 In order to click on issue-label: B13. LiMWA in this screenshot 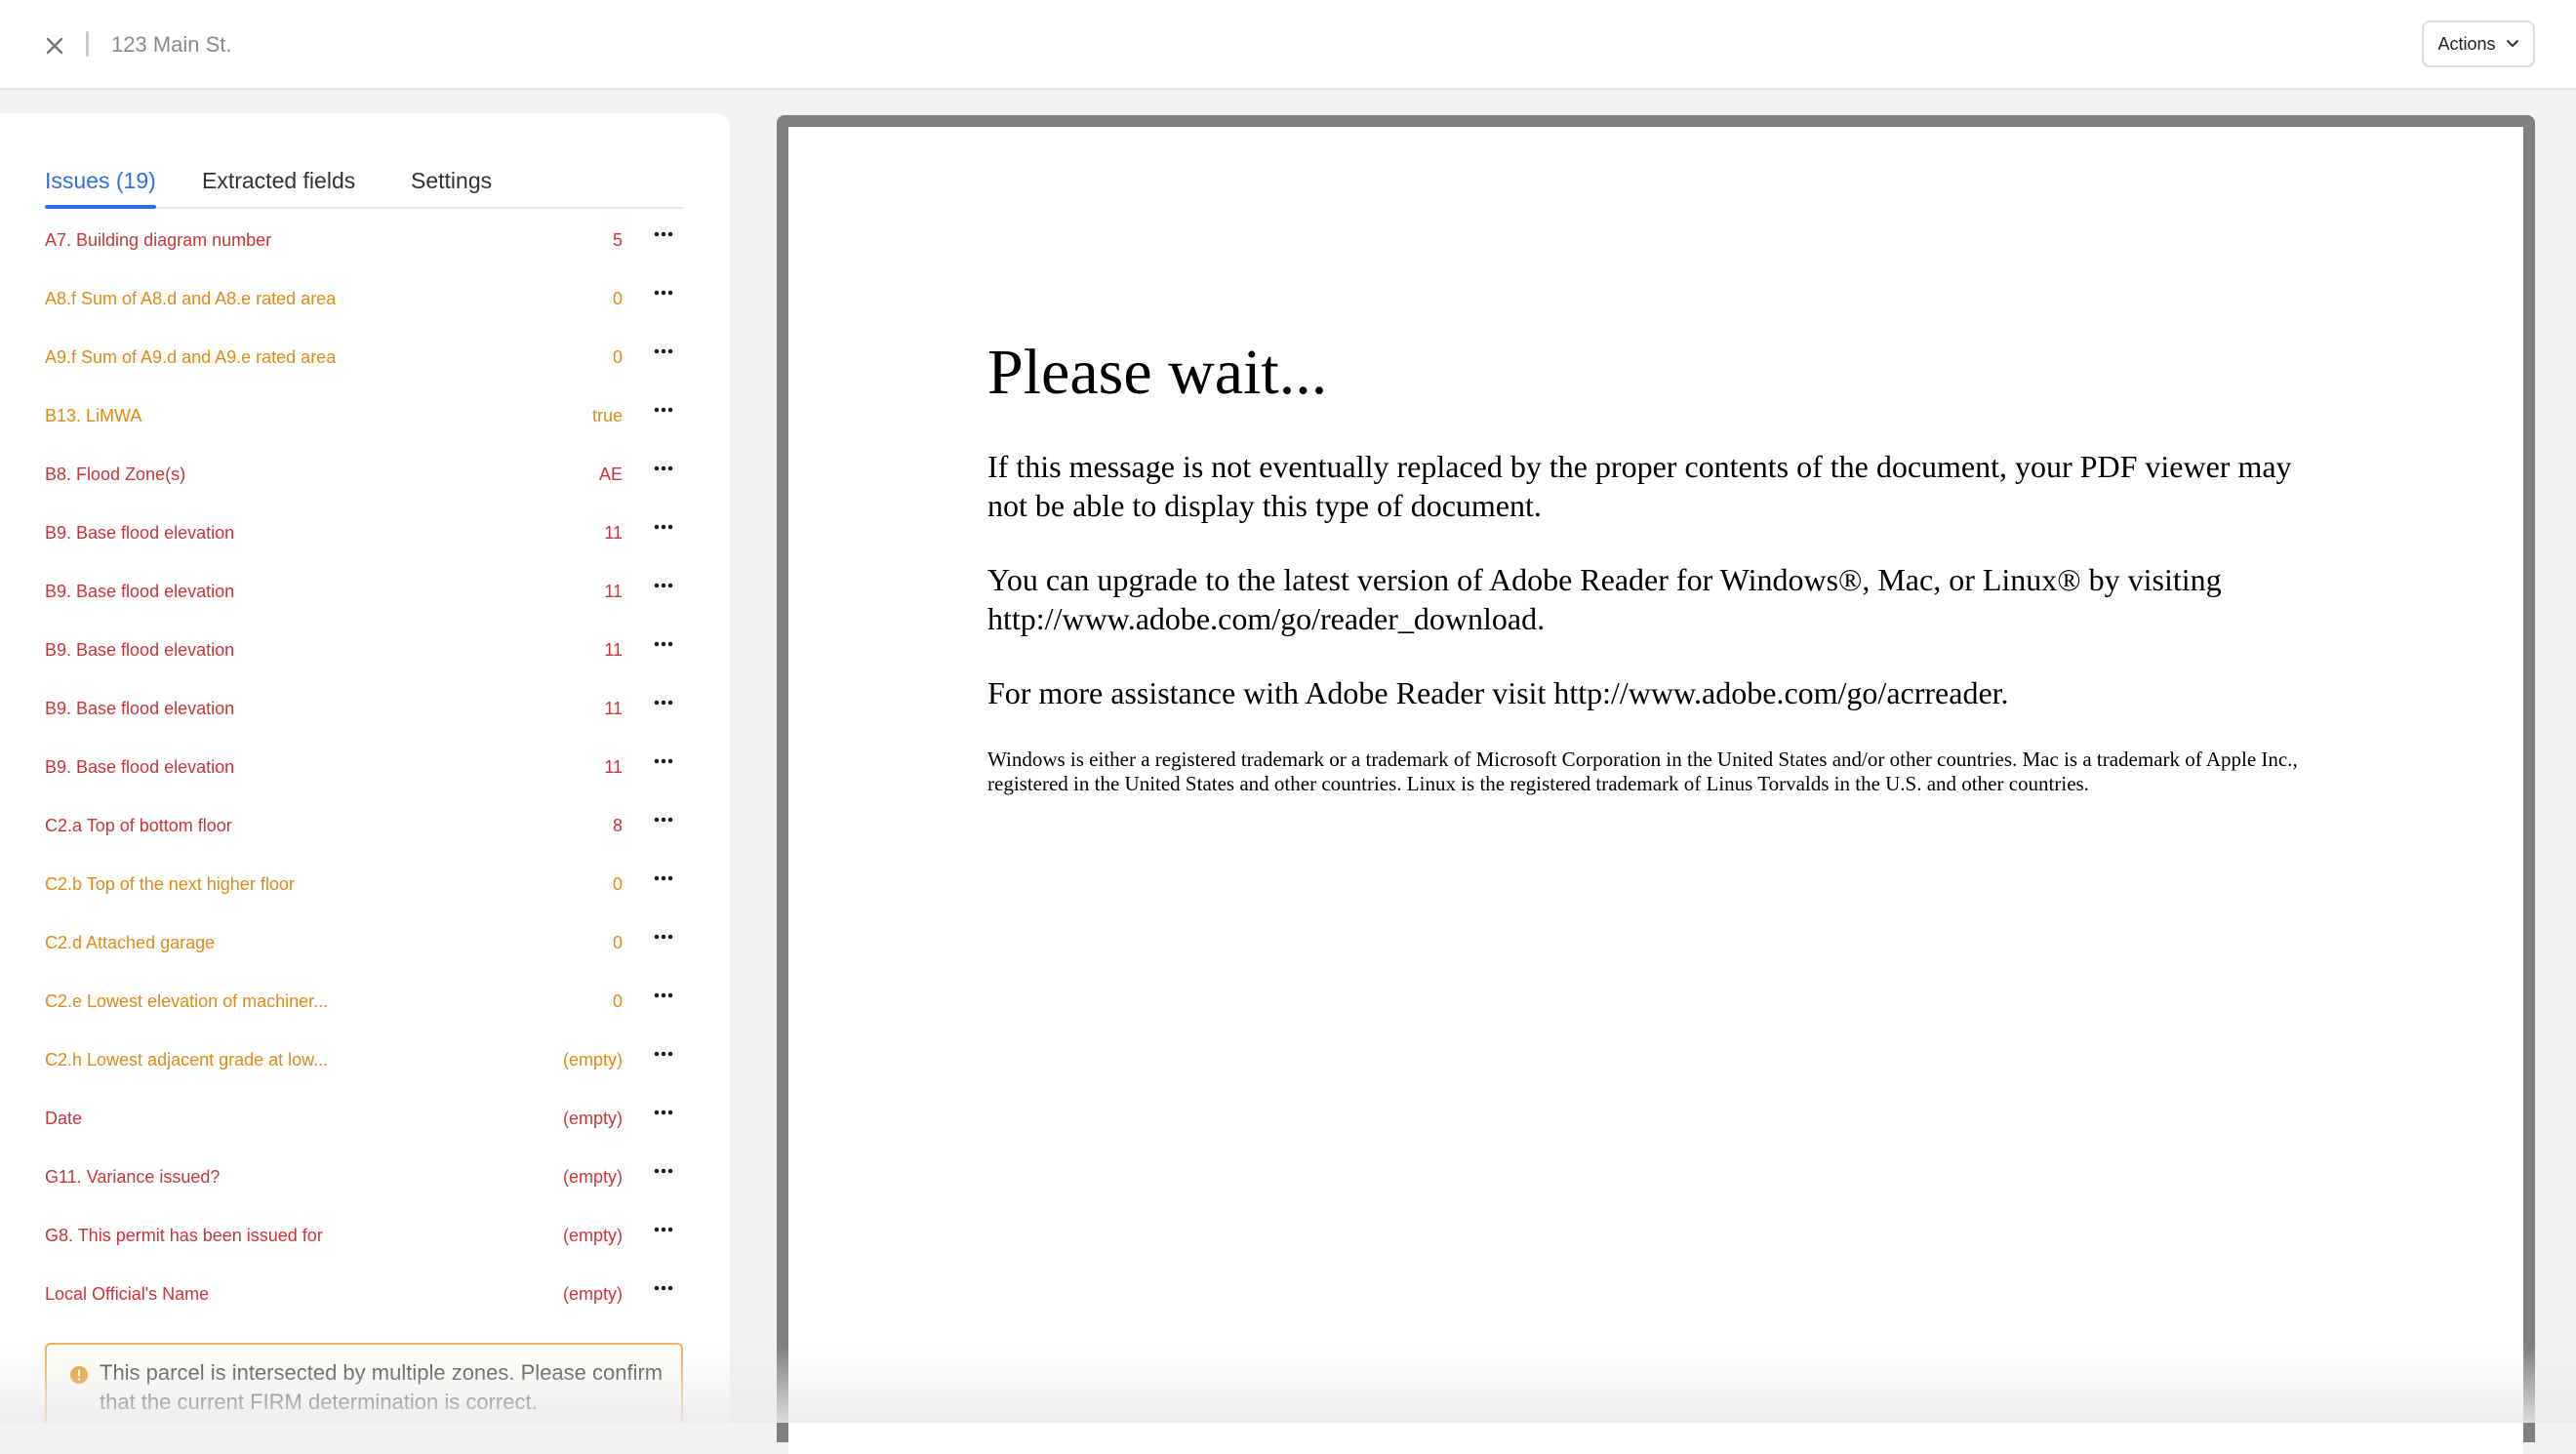, I will do `click(93, 415)`.